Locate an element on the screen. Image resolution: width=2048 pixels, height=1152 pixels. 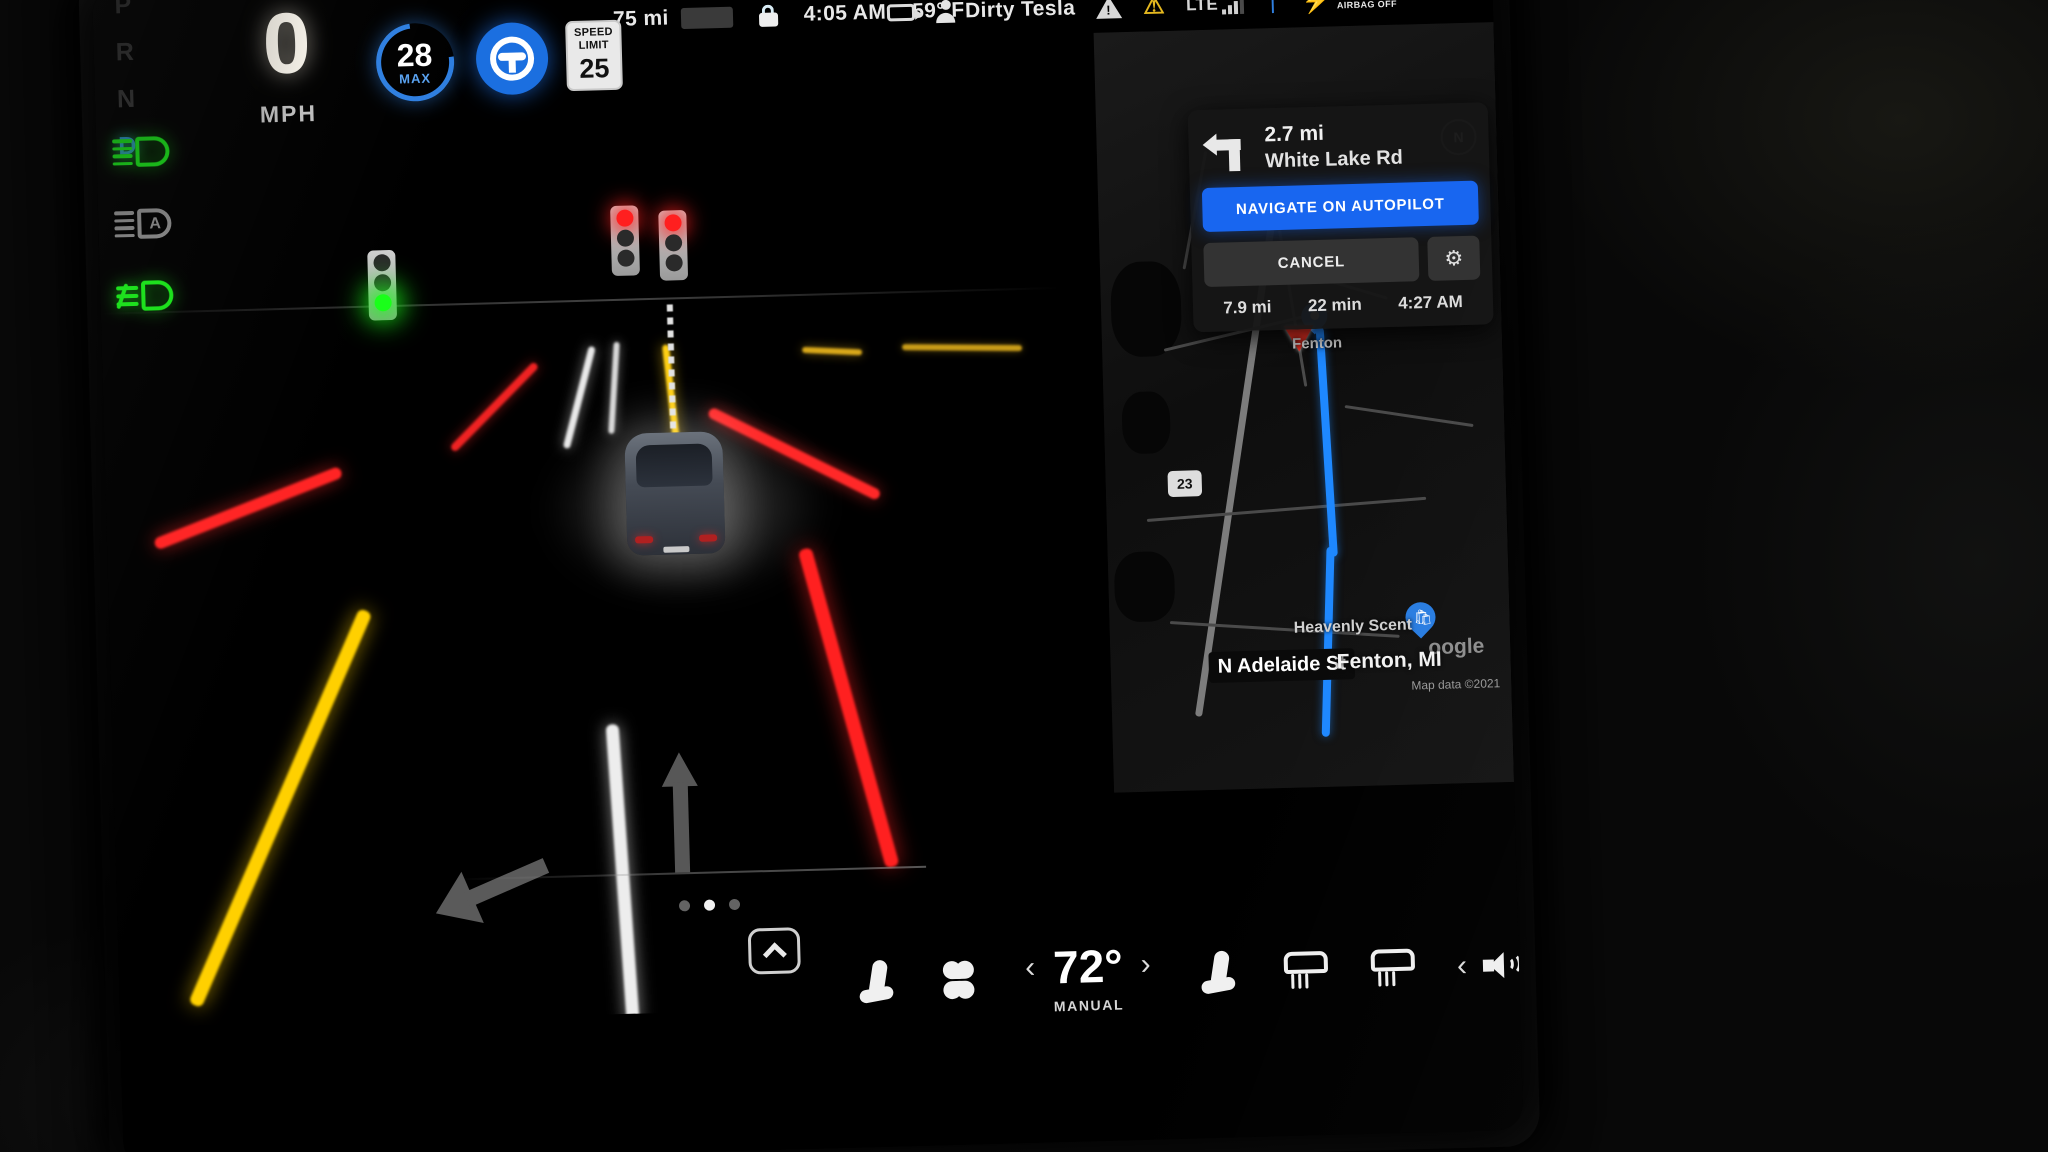
rear-defrost-icon is located at coordinates (1392, 968).